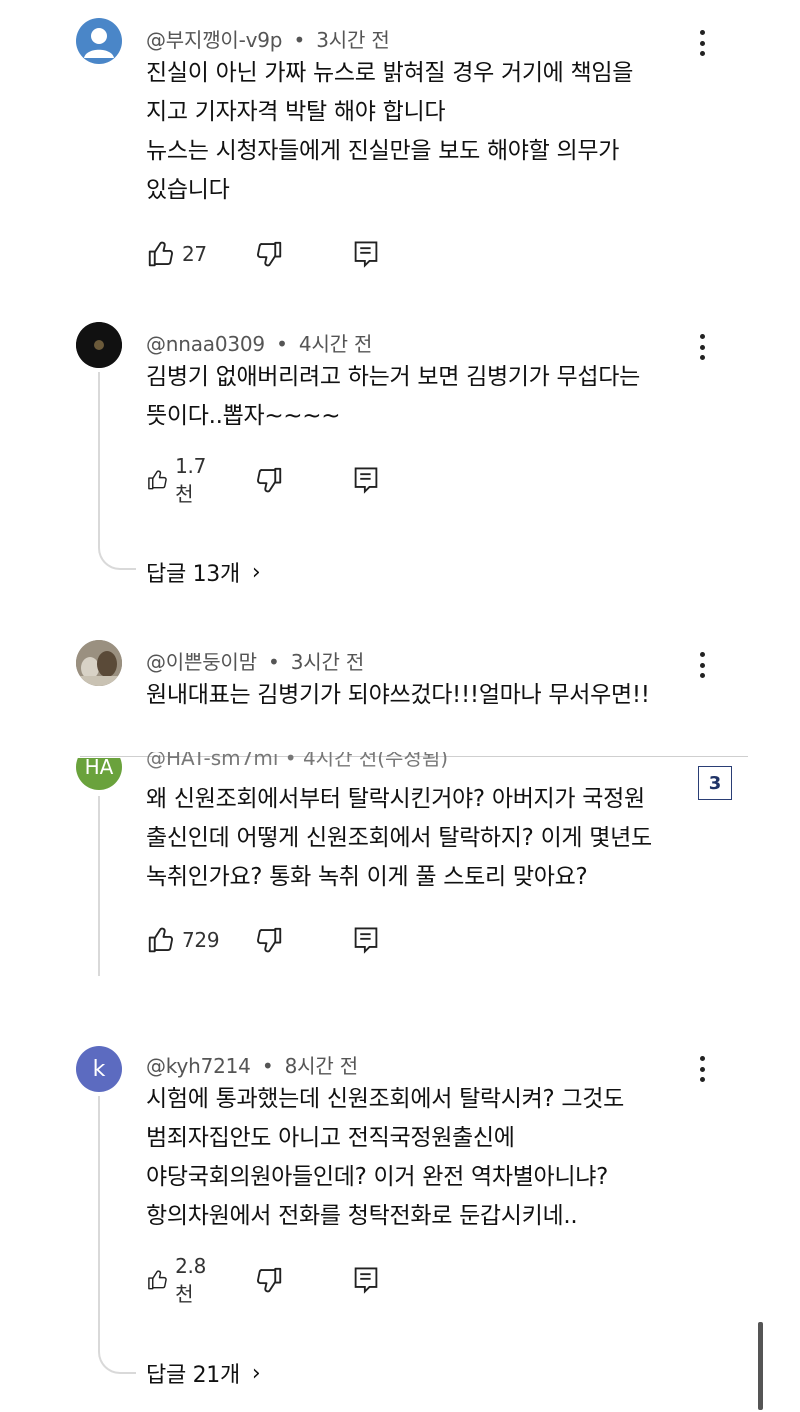 This screenshot has width=800, height=1412. I want to click on view-replies-button: 답글 13개 ›, so click(203, 572).